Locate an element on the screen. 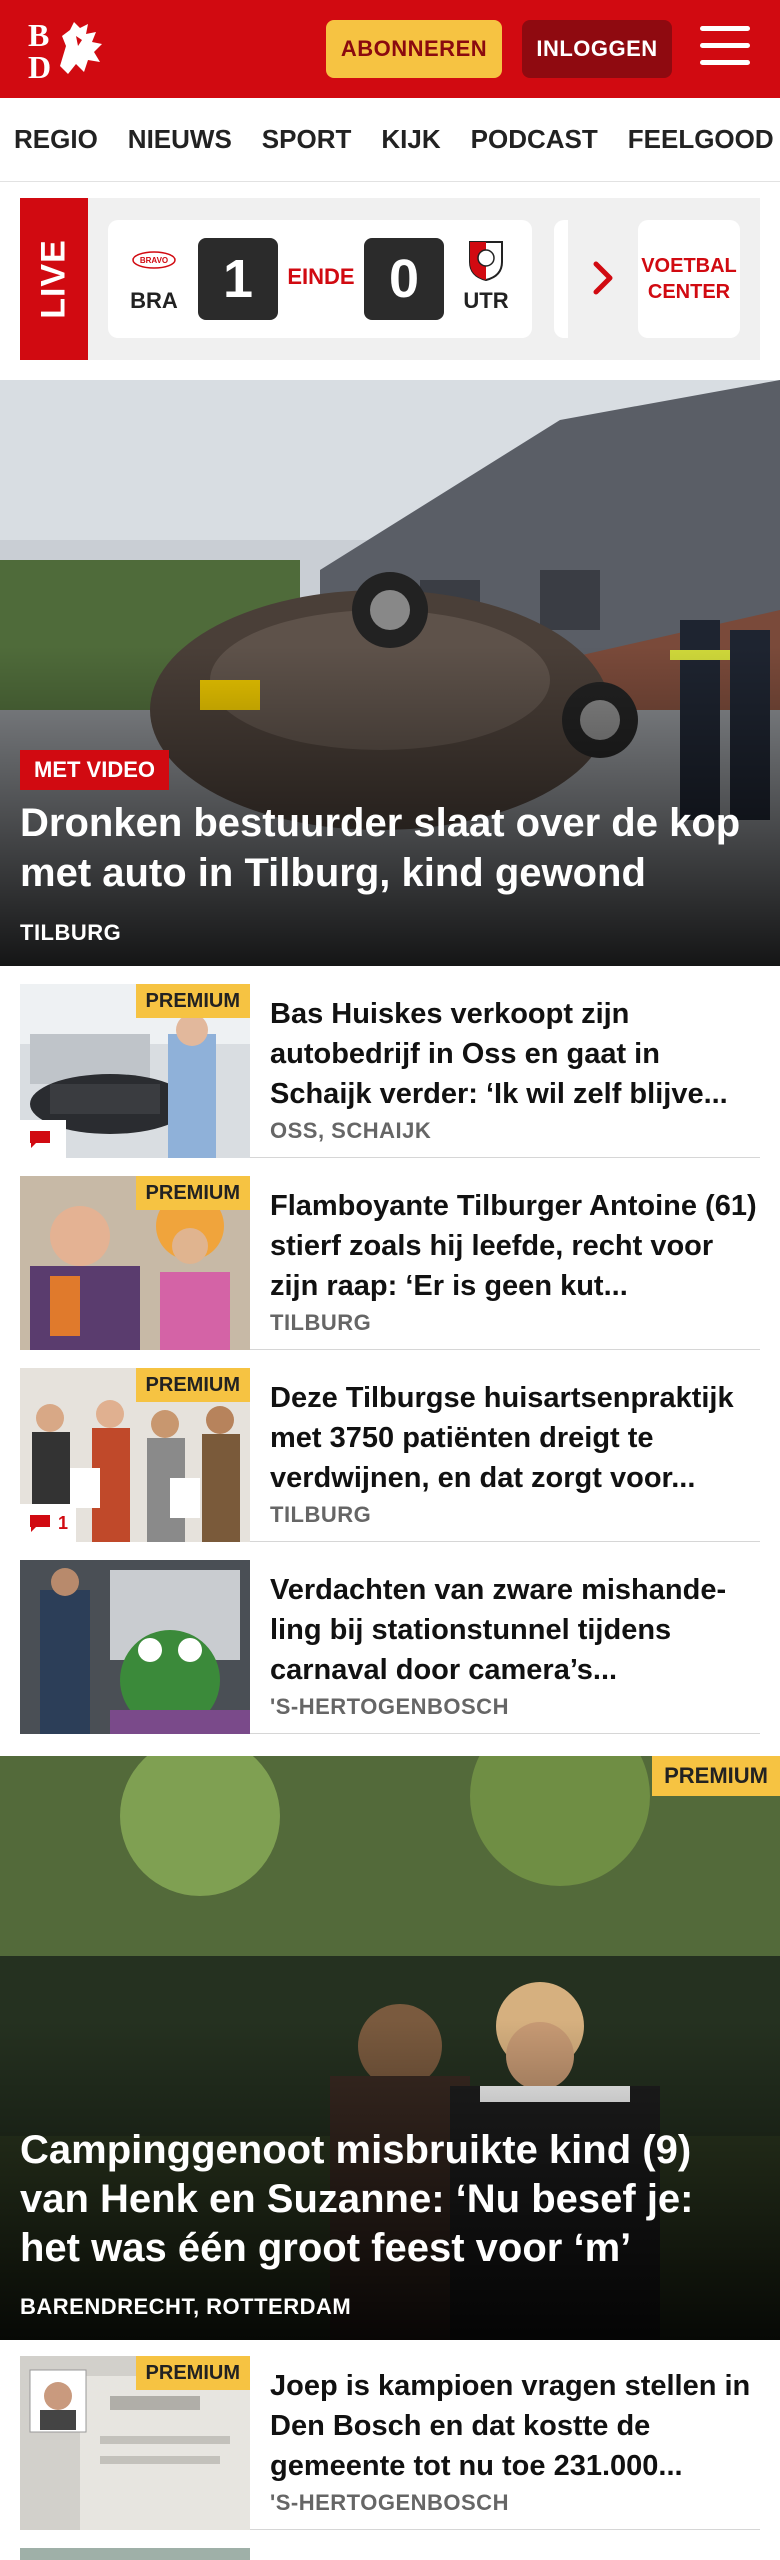 Image resolution: width=780 pixels, height=2560 pixels. comment-badge is located at coordinates (43, 1139).